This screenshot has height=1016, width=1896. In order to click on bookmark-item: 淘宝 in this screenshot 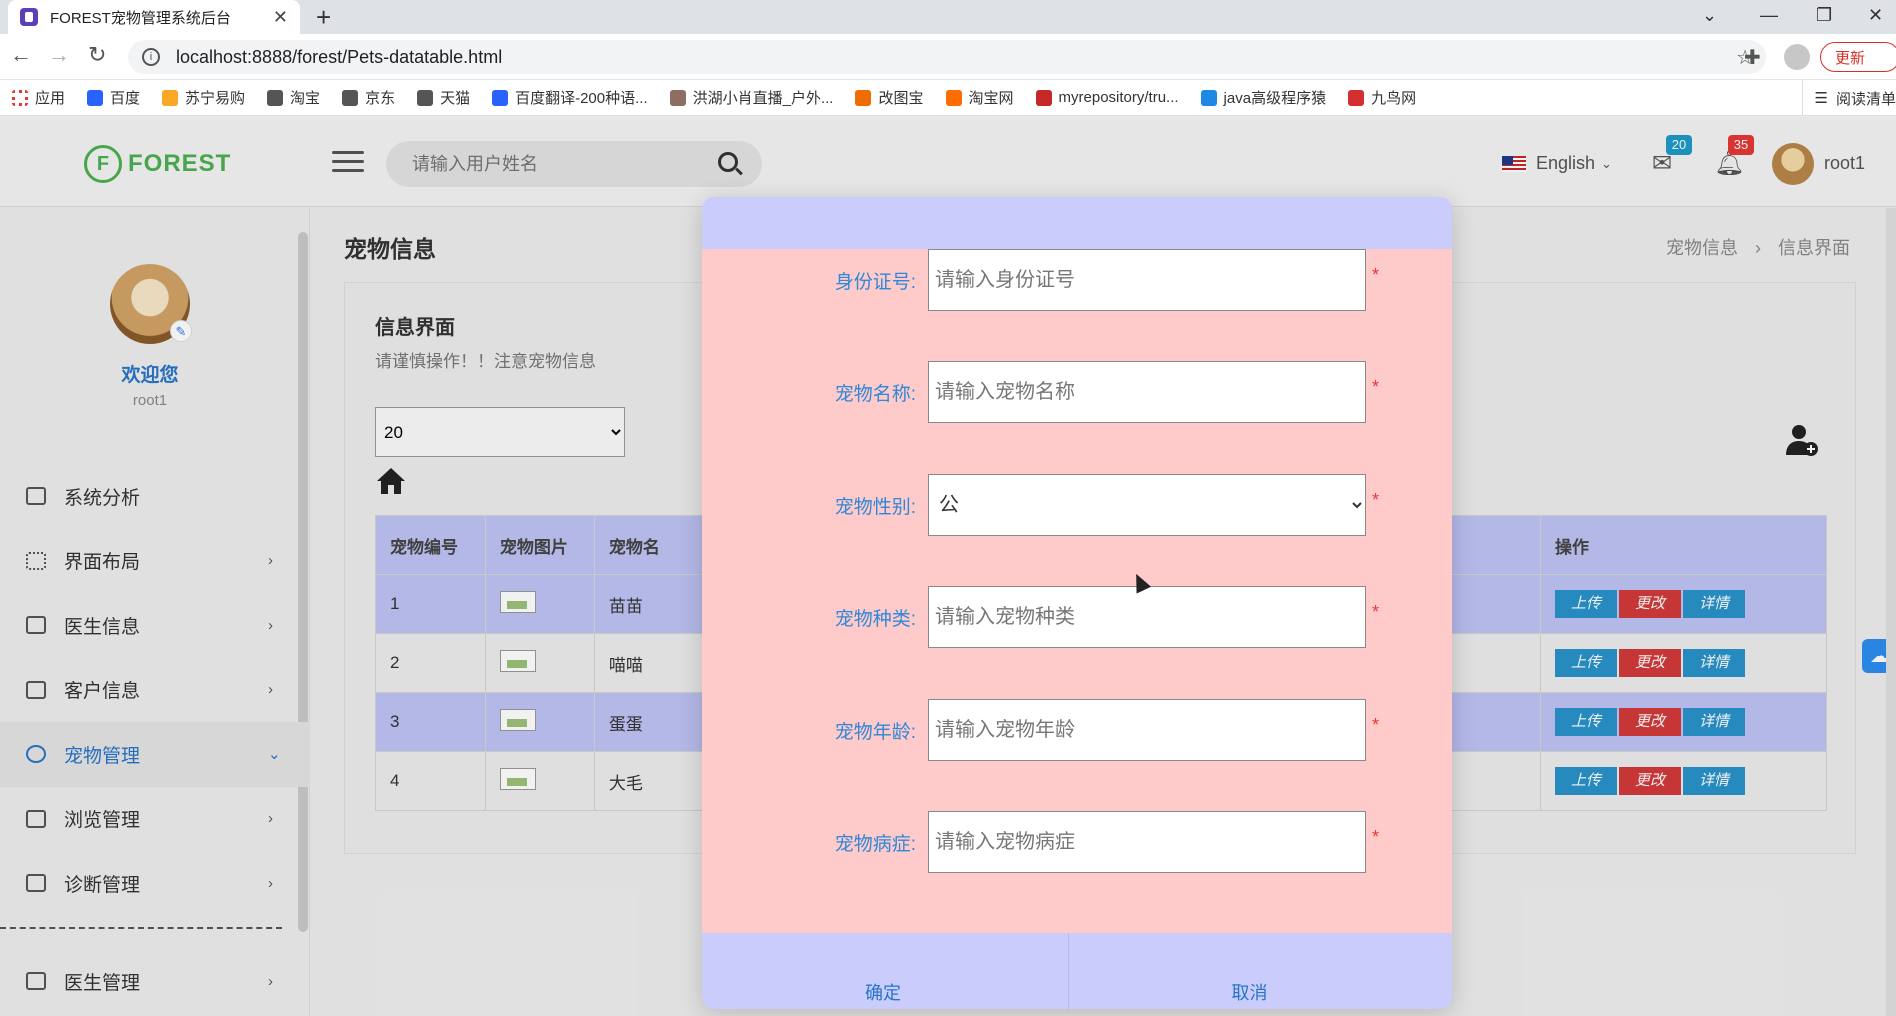, I will do `click(293, 97)`.